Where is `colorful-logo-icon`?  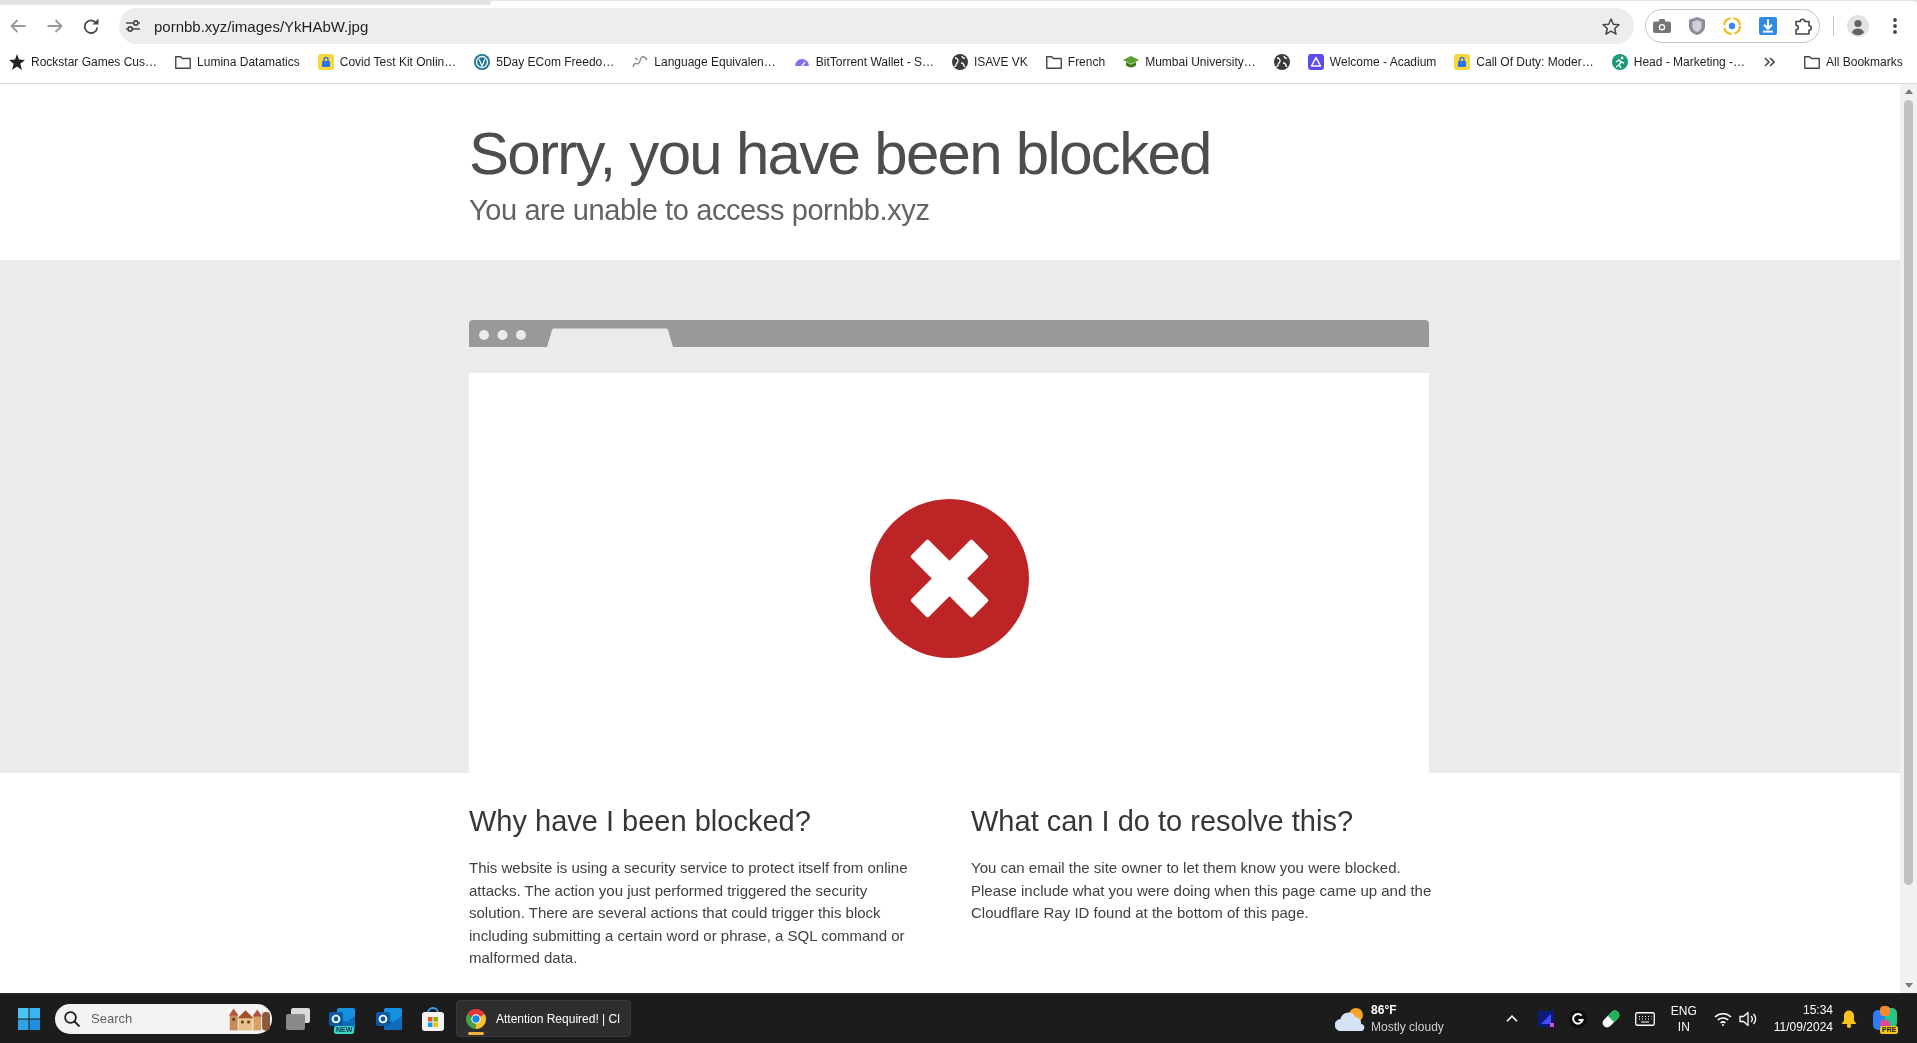 colorful-logo-icon is located at coordinates (1885, 1018).